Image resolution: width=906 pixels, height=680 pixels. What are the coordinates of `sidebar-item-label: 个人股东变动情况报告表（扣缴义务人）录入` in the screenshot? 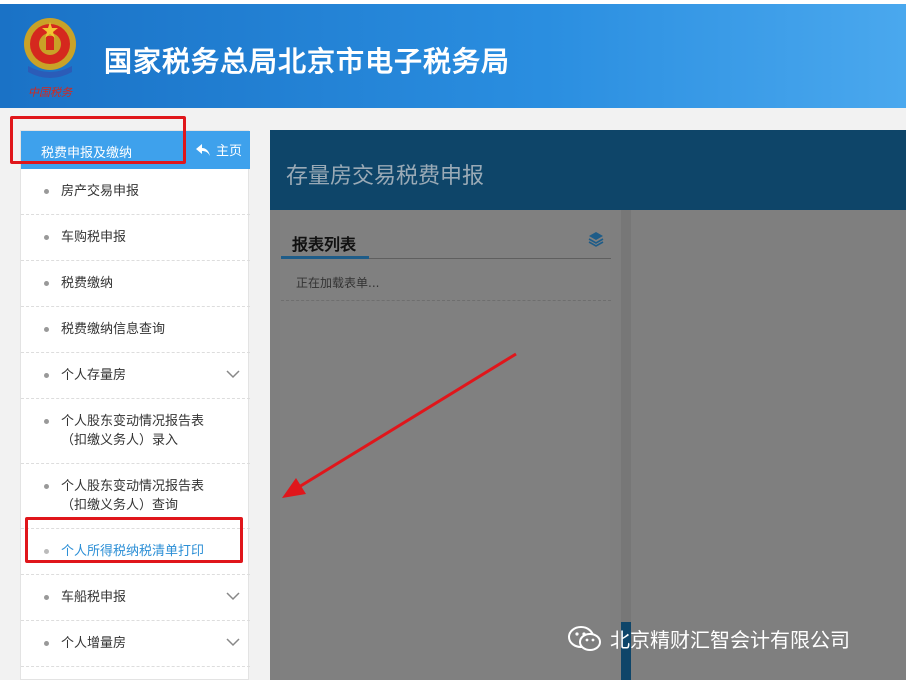 It's located at (133, 431).